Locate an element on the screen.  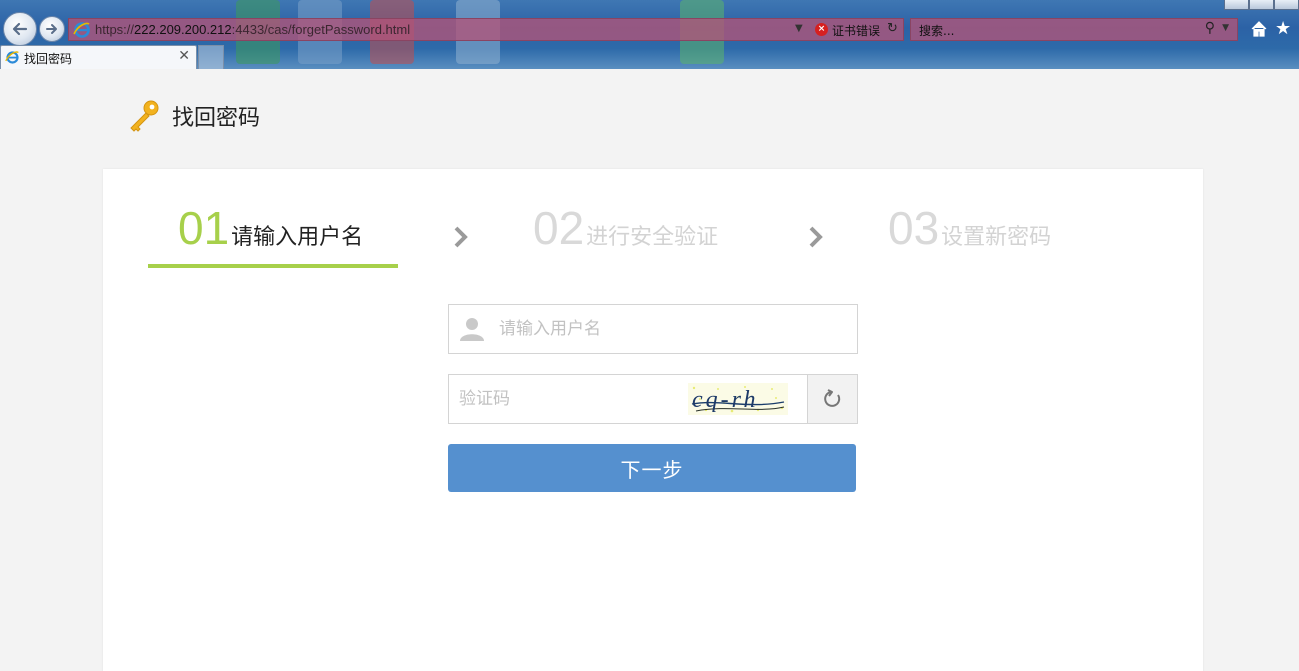
search-dropdown-icon: ▼ is located at coordinates (1225, 28).